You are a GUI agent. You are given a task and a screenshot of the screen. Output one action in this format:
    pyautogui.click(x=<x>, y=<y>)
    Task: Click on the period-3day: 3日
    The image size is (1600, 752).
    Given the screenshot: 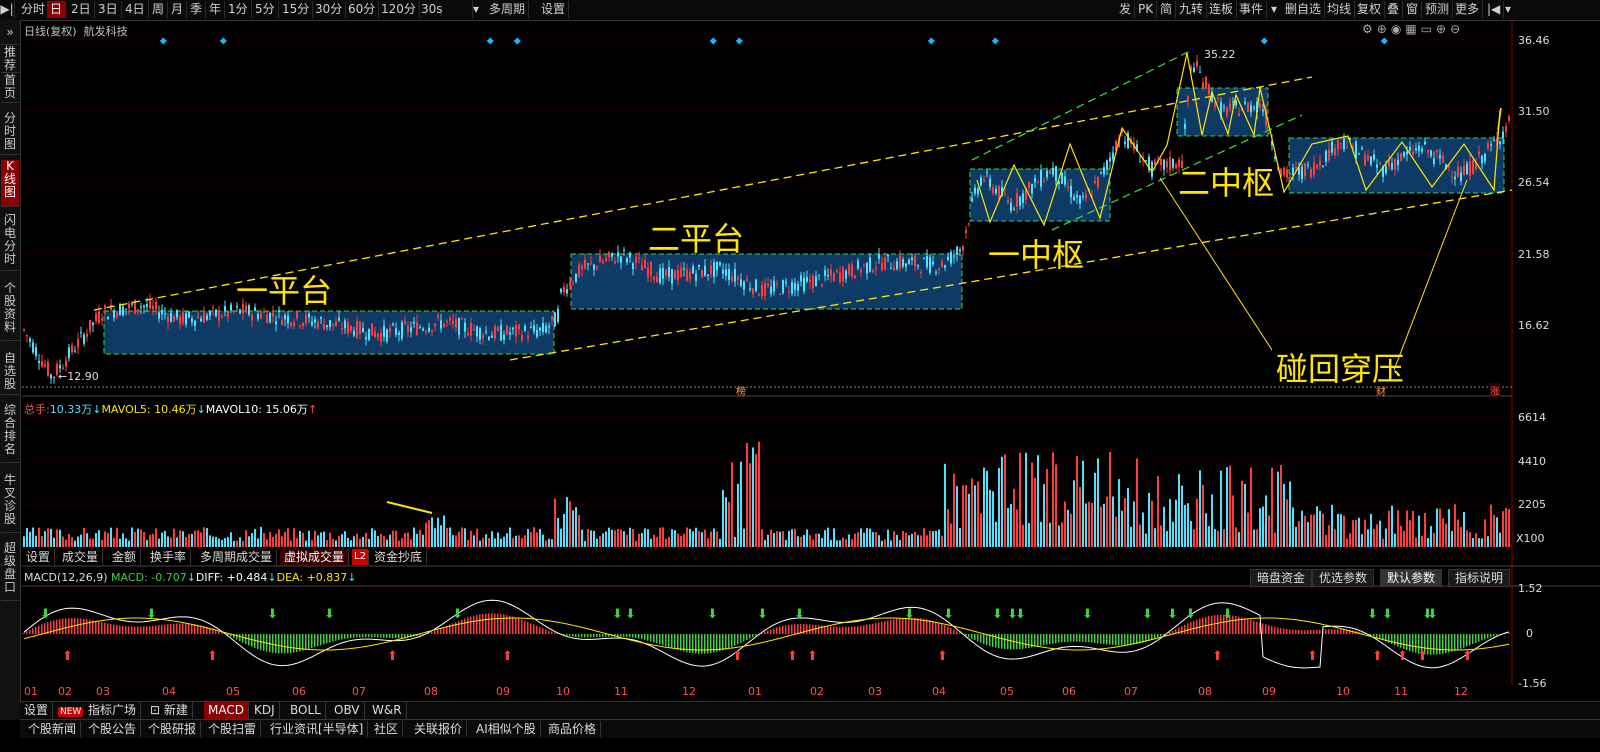 What is the action you would take?
    pyautogui.click(x=108, y=9)
    